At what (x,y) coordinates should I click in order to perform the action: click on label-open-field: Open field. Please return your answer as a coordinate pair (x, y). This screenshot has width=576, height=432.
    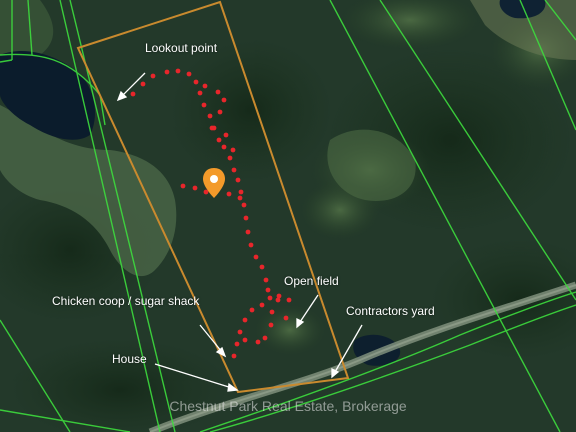
    Looking at the image, I should click on (311, 281).